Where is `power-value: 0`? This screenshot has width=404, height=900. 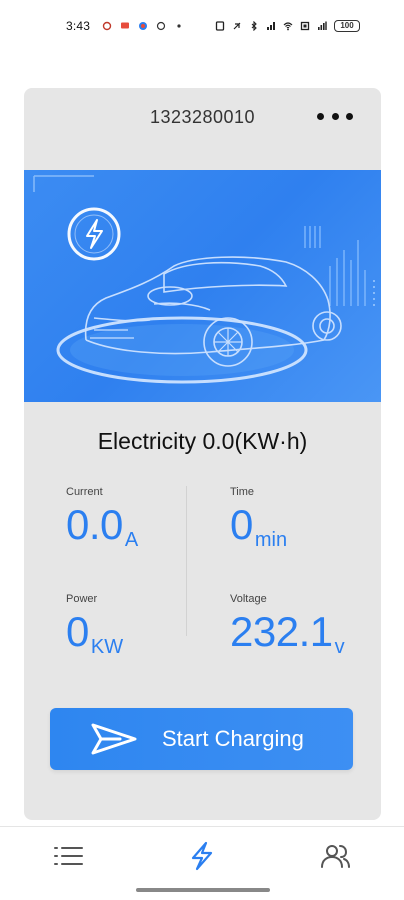
power-value: 0 is located at coordinates (77, 631).